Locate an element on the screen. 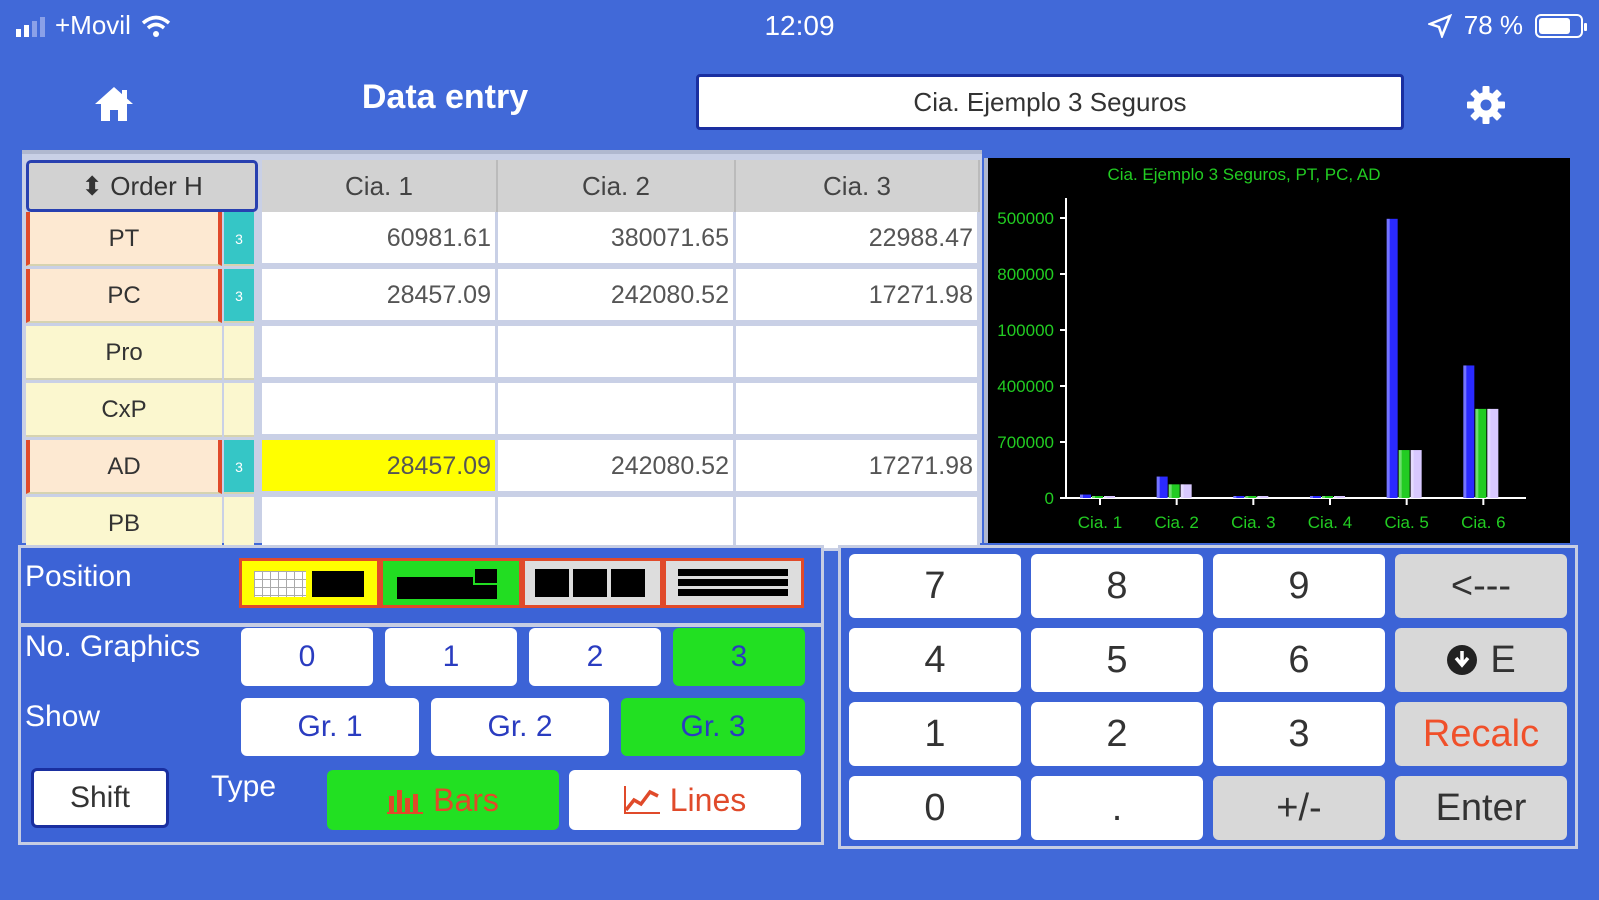  table-cell: 60981.61 is located at coordinates (380, 239).